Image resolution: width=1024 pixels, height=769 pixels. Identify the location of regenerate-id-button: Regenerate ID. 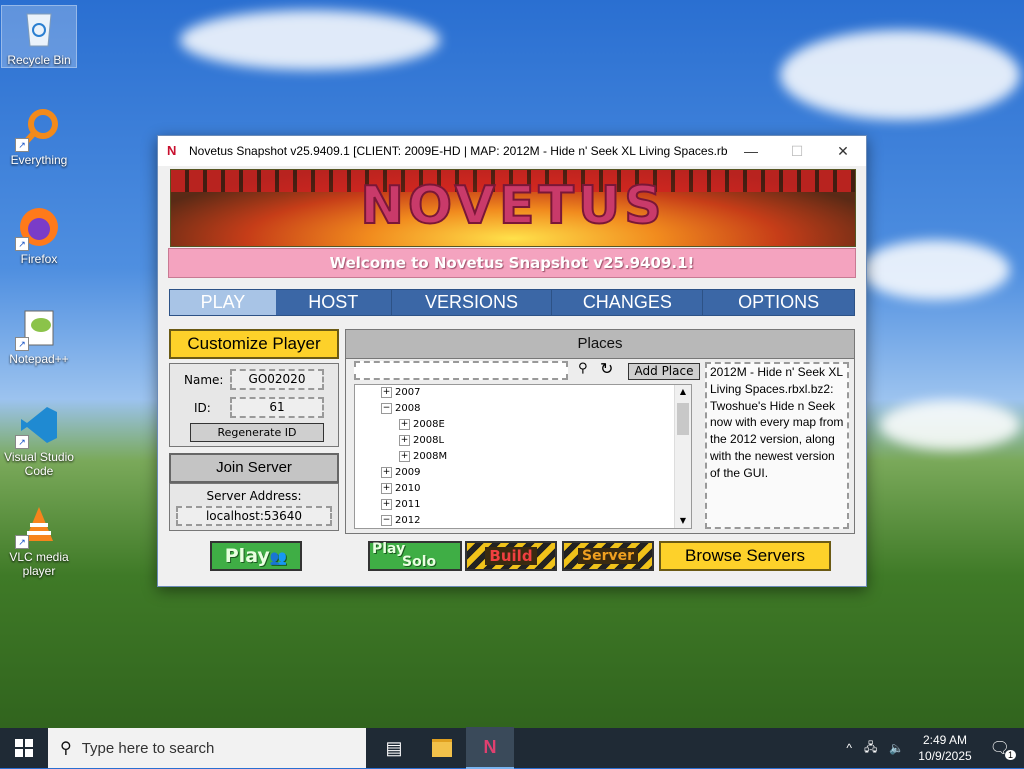
(257, 432).